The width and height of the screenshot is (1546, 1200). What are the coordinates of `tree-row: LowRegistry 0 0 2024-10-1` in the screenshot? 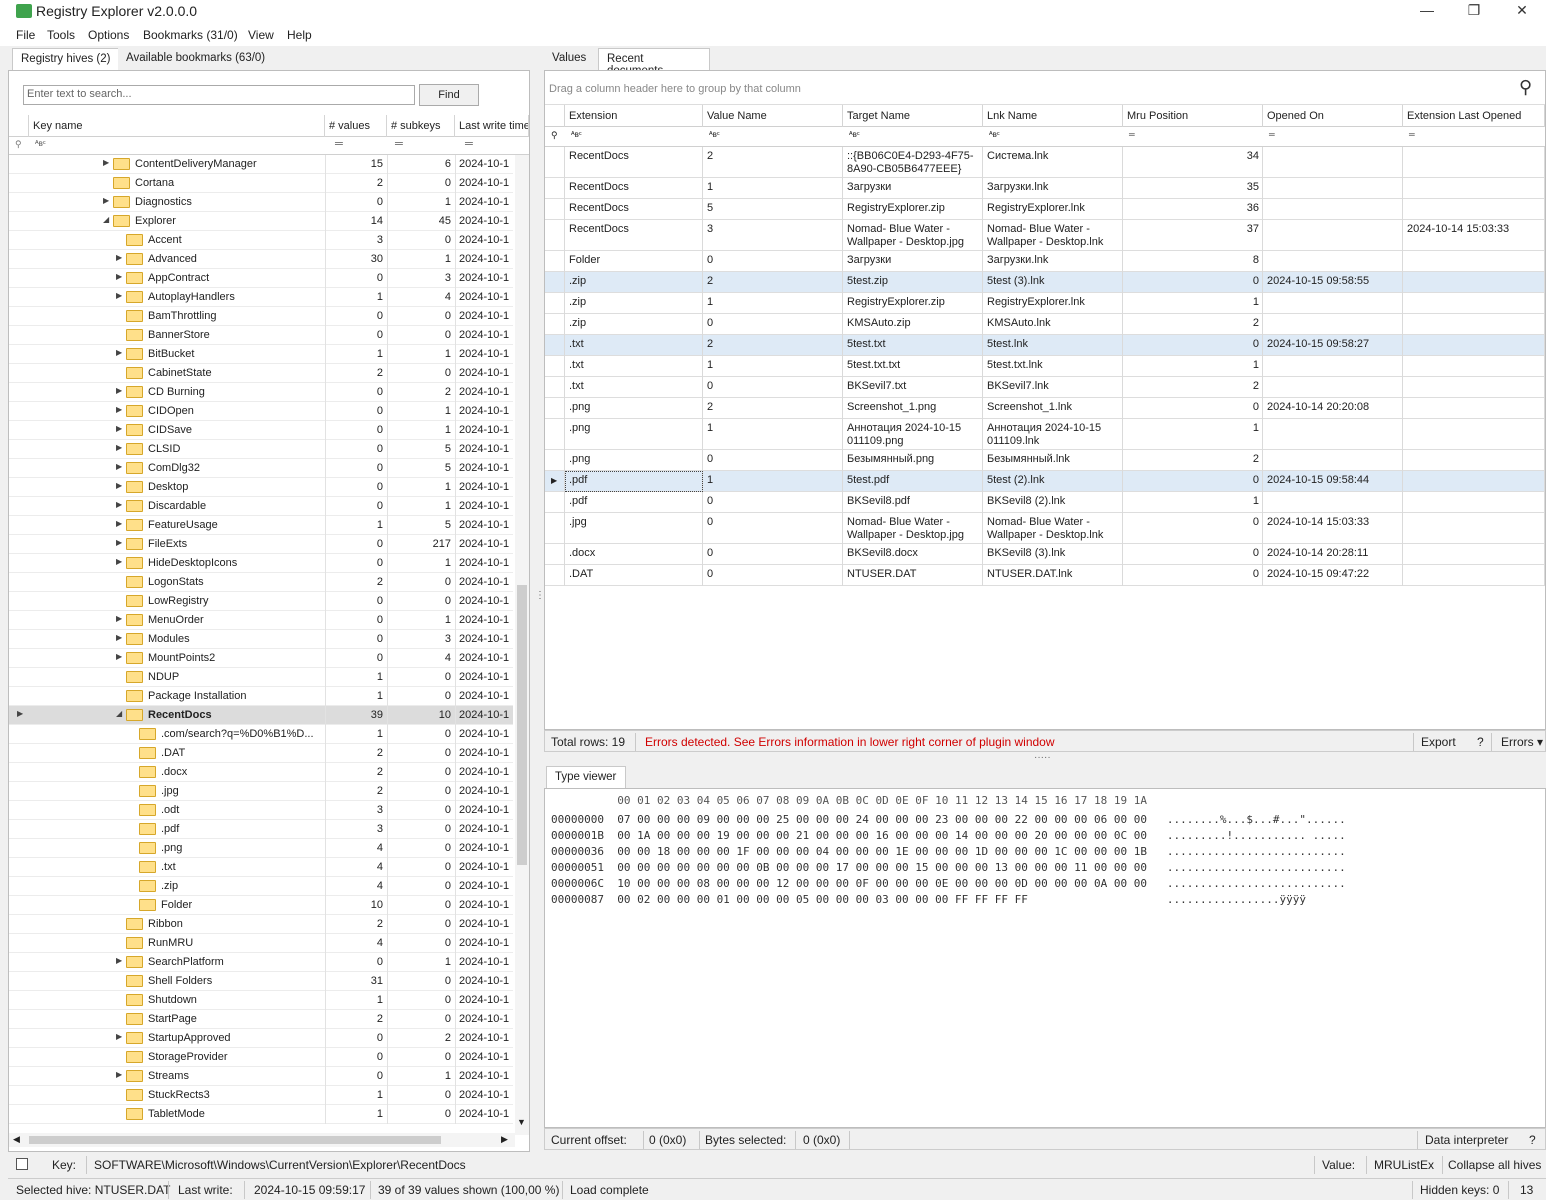 It's located at (261, 601).